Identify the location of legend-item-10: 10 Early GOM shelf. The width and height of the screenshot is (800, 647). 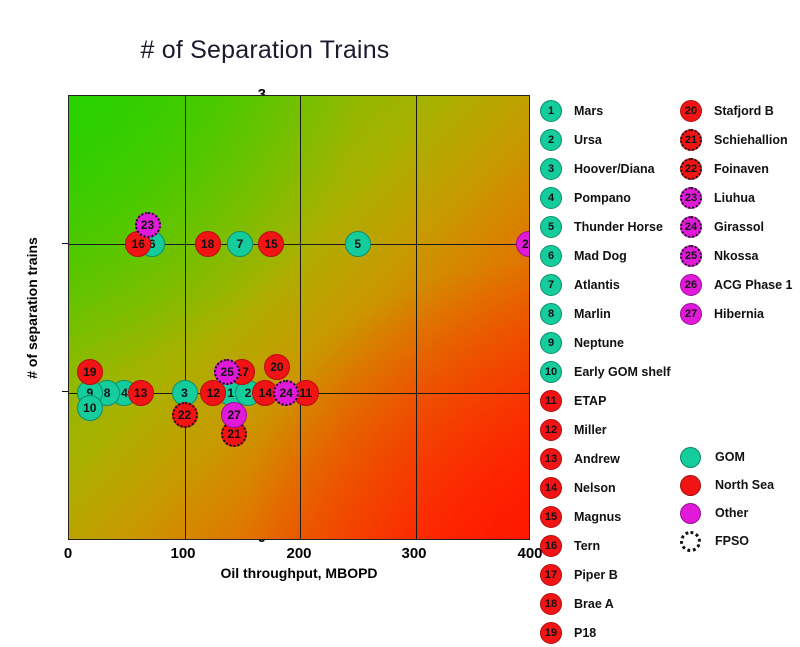
(605, 371).